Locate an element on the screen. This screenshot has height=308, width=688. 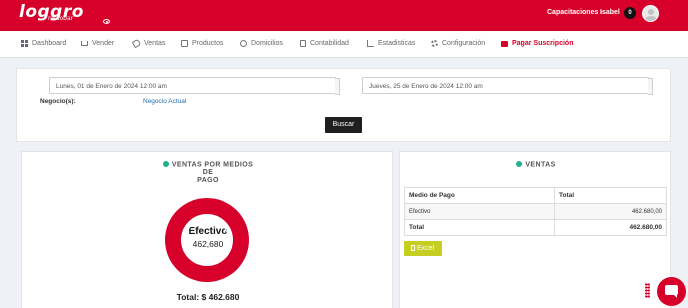
search-button: Buscar is located at coordinates (343, 125).